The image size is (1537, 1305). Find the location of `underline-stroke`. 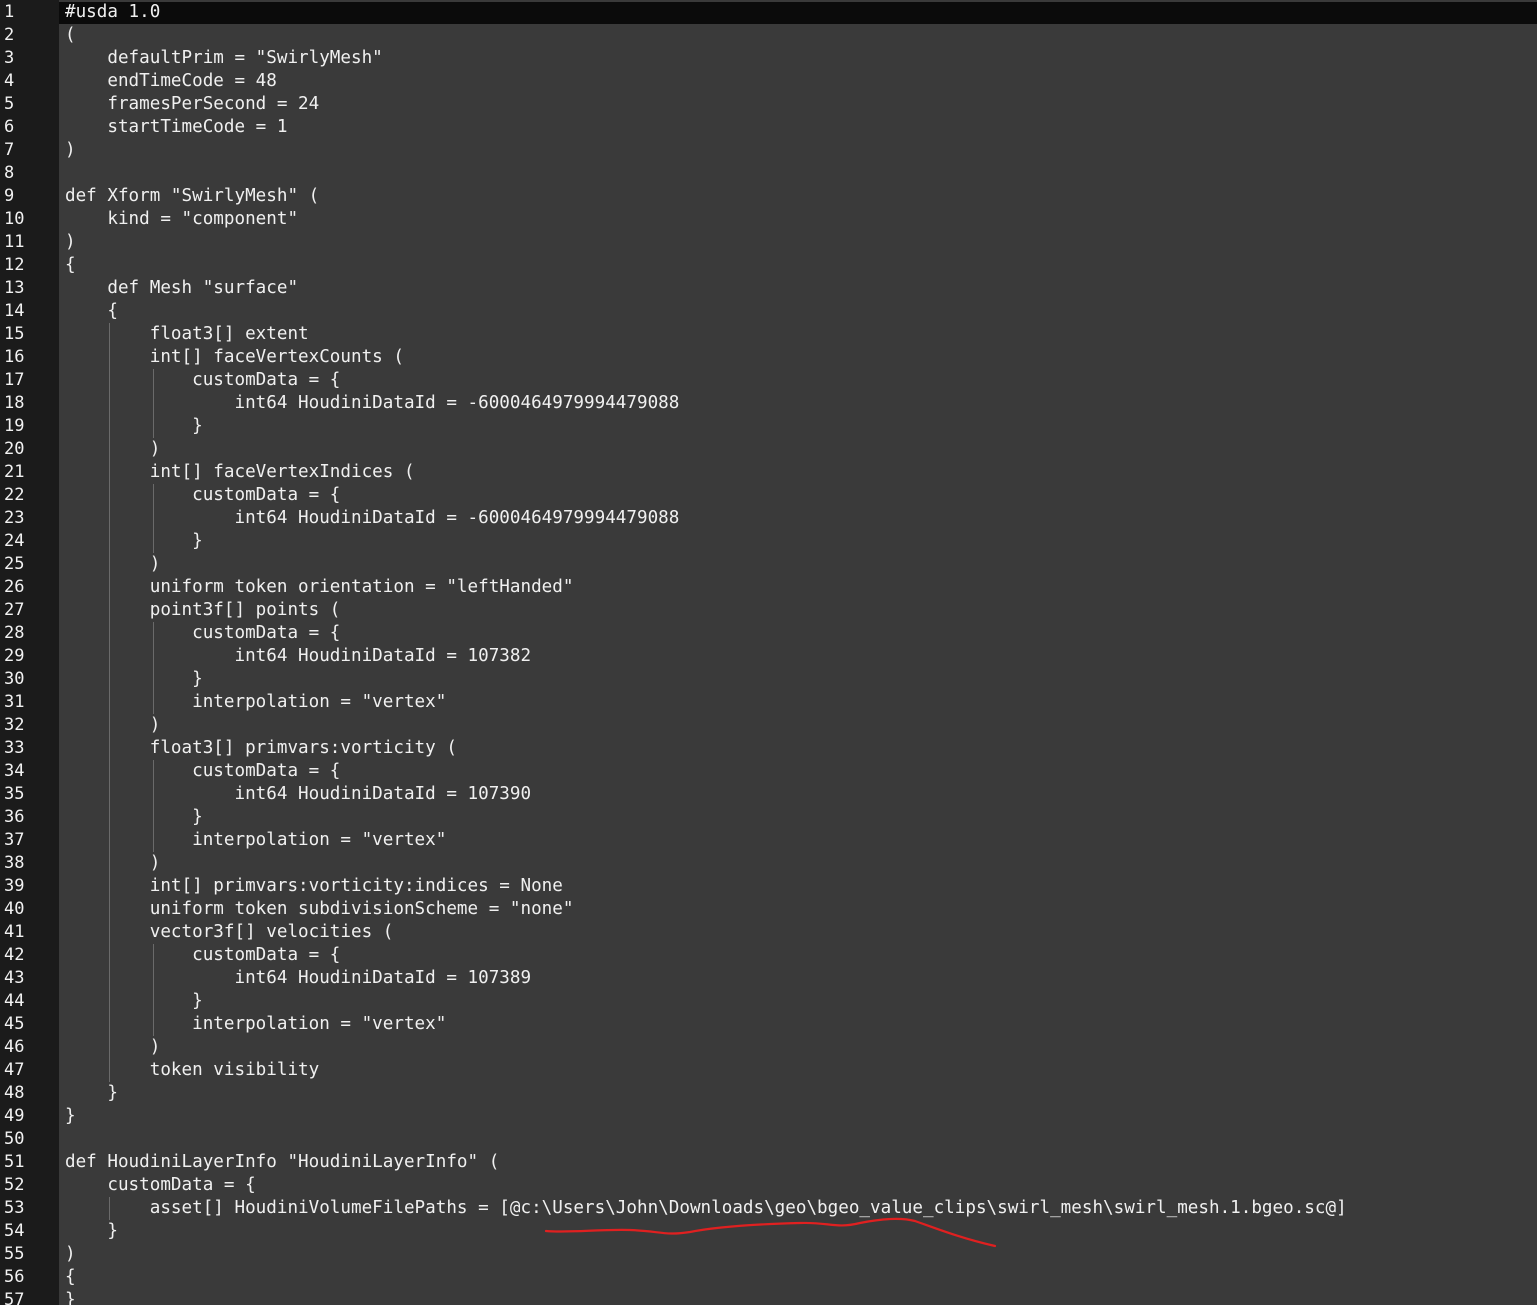

underline-stroke is located at coordinates (770, 1232).